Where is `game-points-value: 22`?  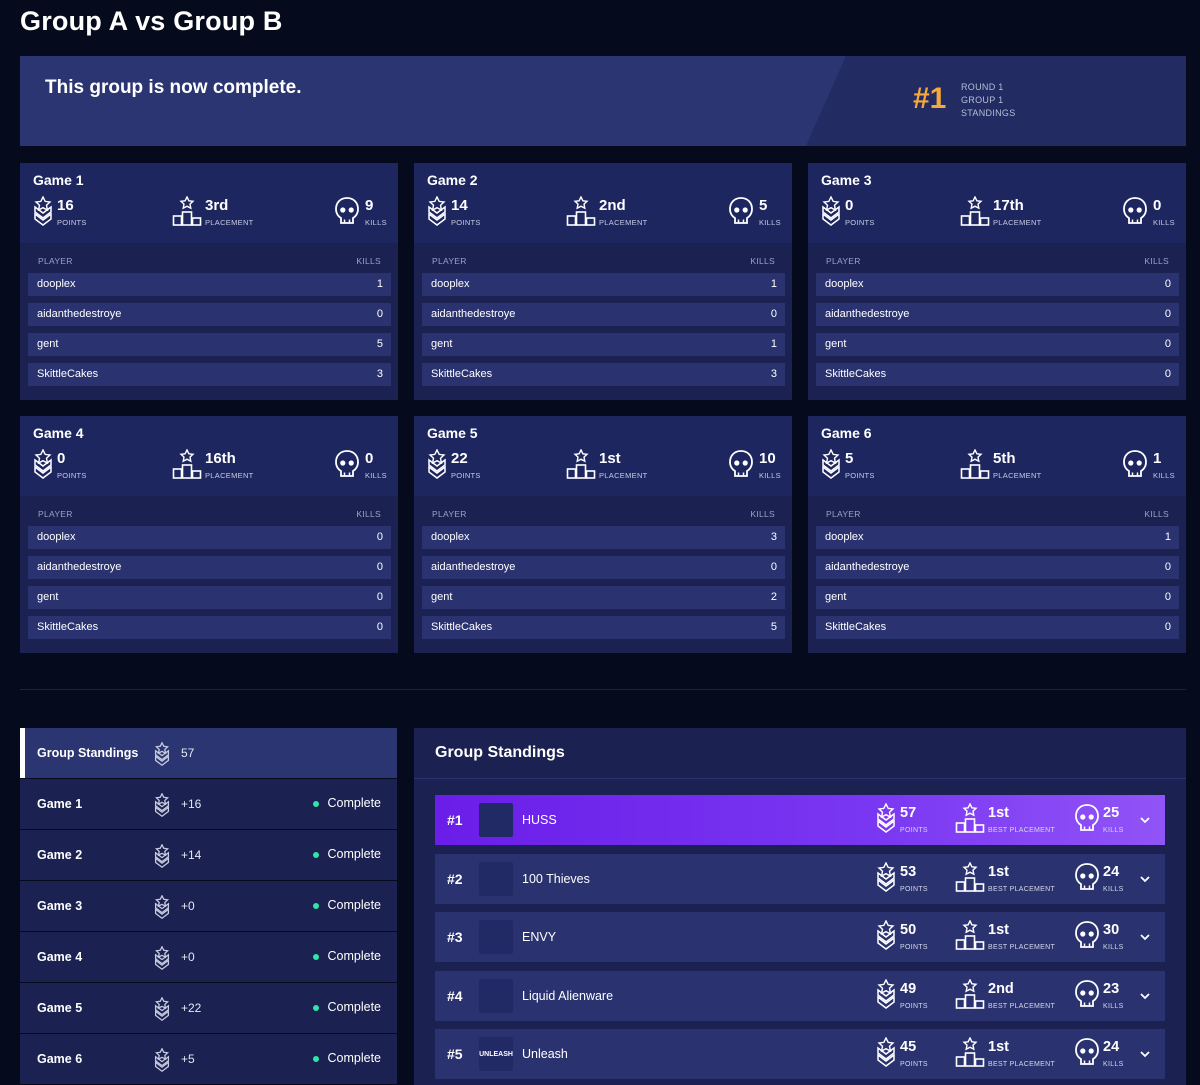
game-points-value: 22 is located at coordinates (459, 458).